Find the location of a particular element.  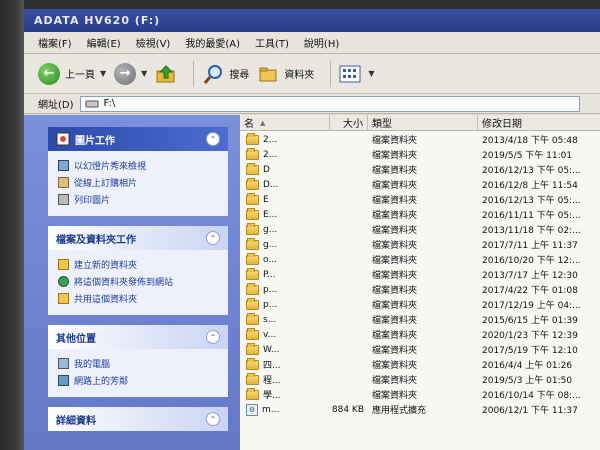

file-row: g... 檔案資料夾 2017/7/11 上午 11:37 is located at coordinates (420, 244).